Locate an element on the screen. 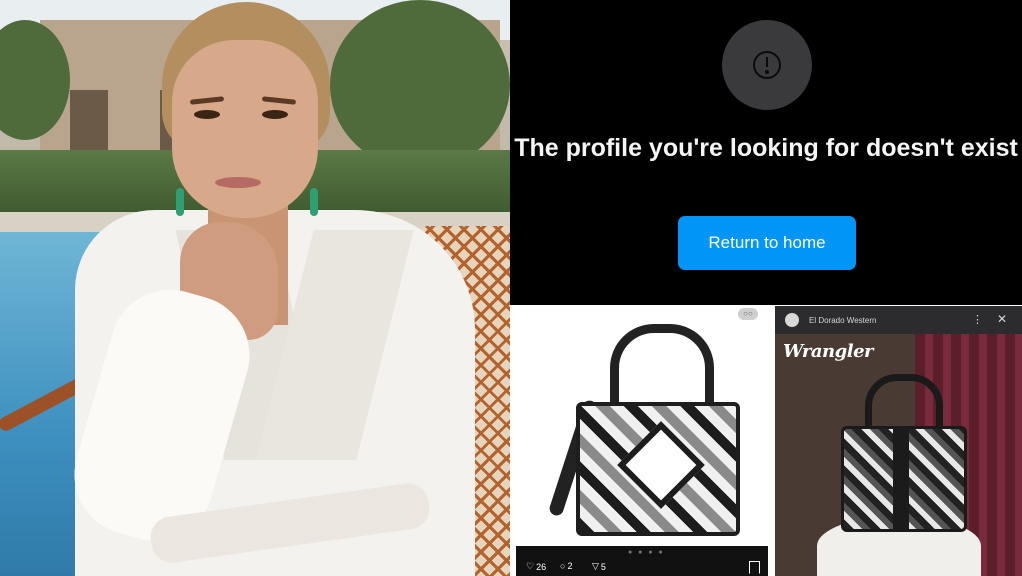  comment-action: ○ 2 is located at coordinates (566, 566).